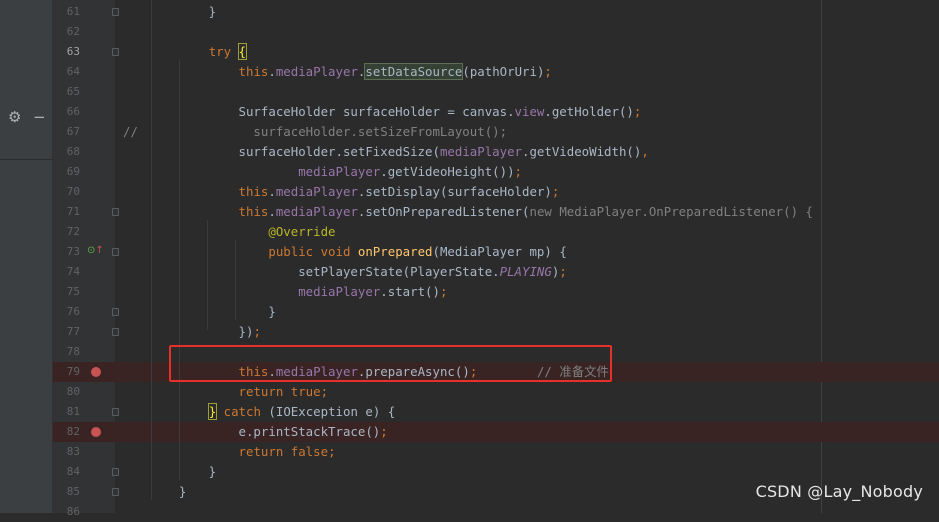 The height and width of the screenshot is (522, 939). What do you see at coordinates (198, 52) in the screenshot?
I see `code-text: try {` at bounding box center [198, 52].